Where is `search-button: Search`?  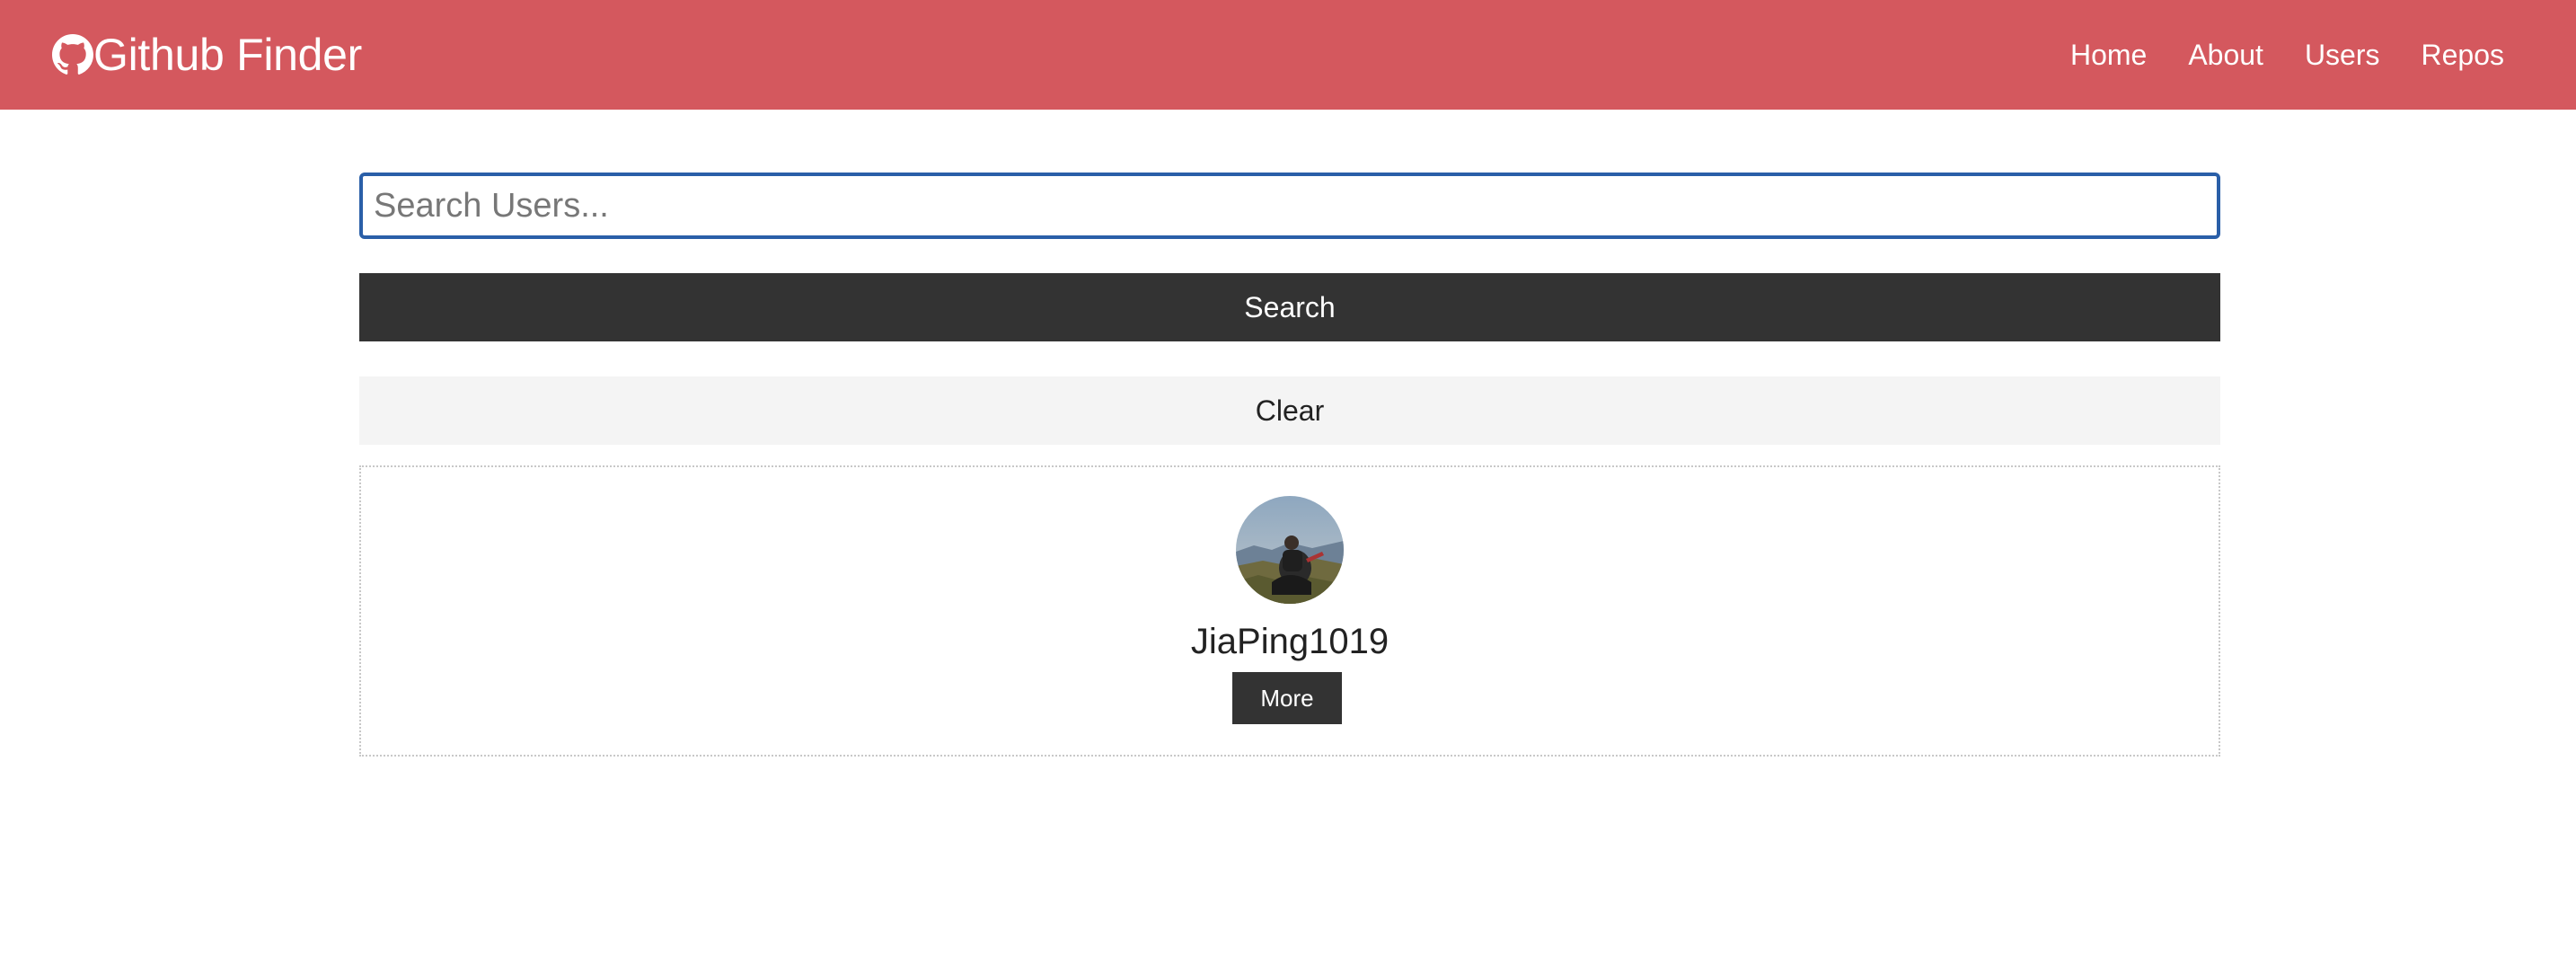 search-button: Search is located at coordinates (1289, 307).